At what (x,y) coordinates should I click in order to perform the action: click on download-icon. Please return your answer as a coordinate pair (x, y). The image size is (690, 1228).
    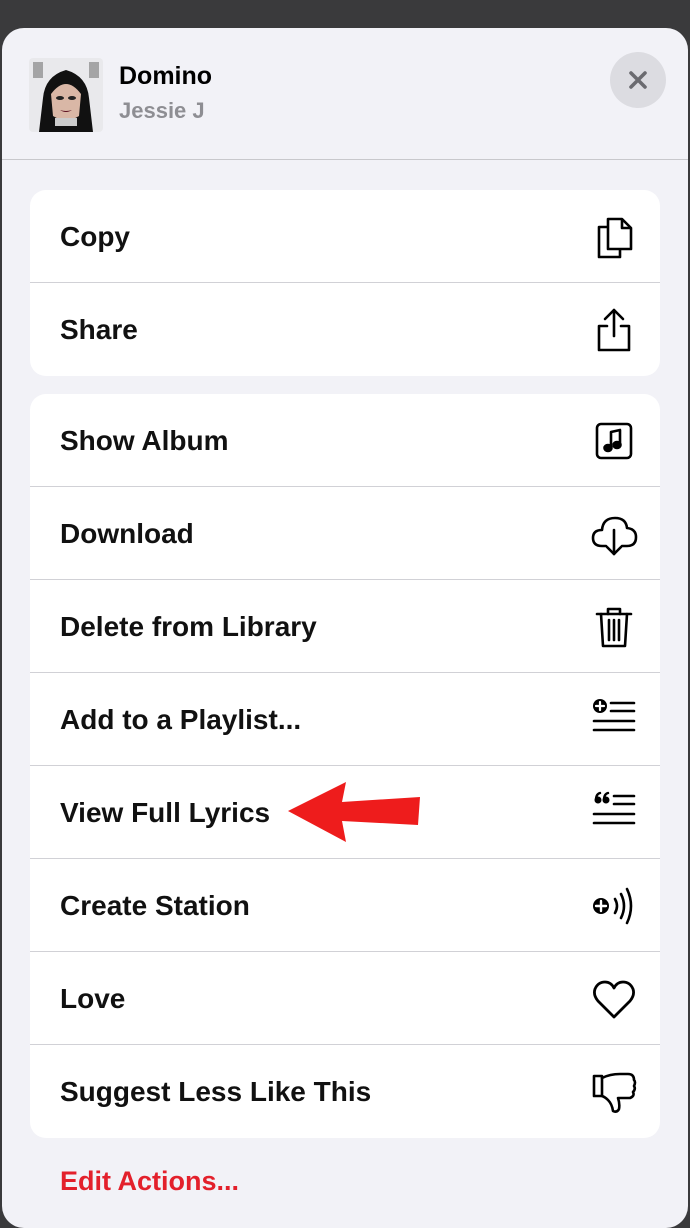
    Looking at the image, I should click on (614, 534).